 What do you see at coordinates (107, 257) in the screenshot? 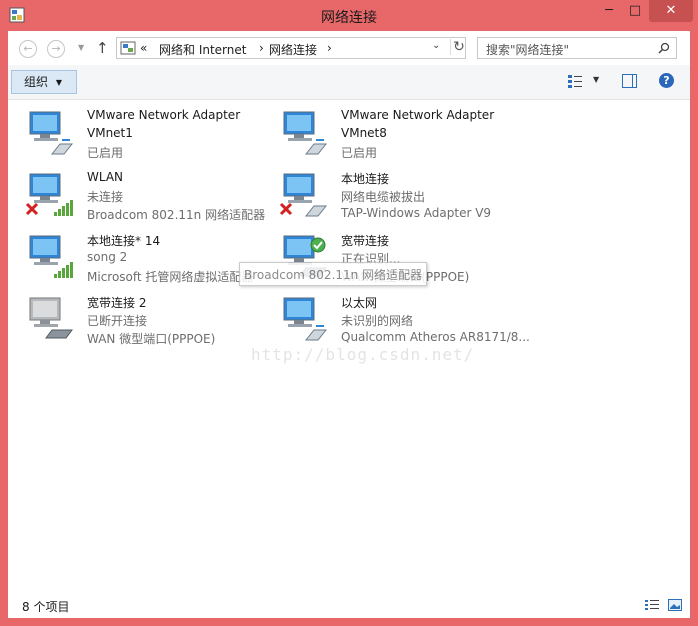
I see `connection-status: song 2` at bounding box center [107, 257].